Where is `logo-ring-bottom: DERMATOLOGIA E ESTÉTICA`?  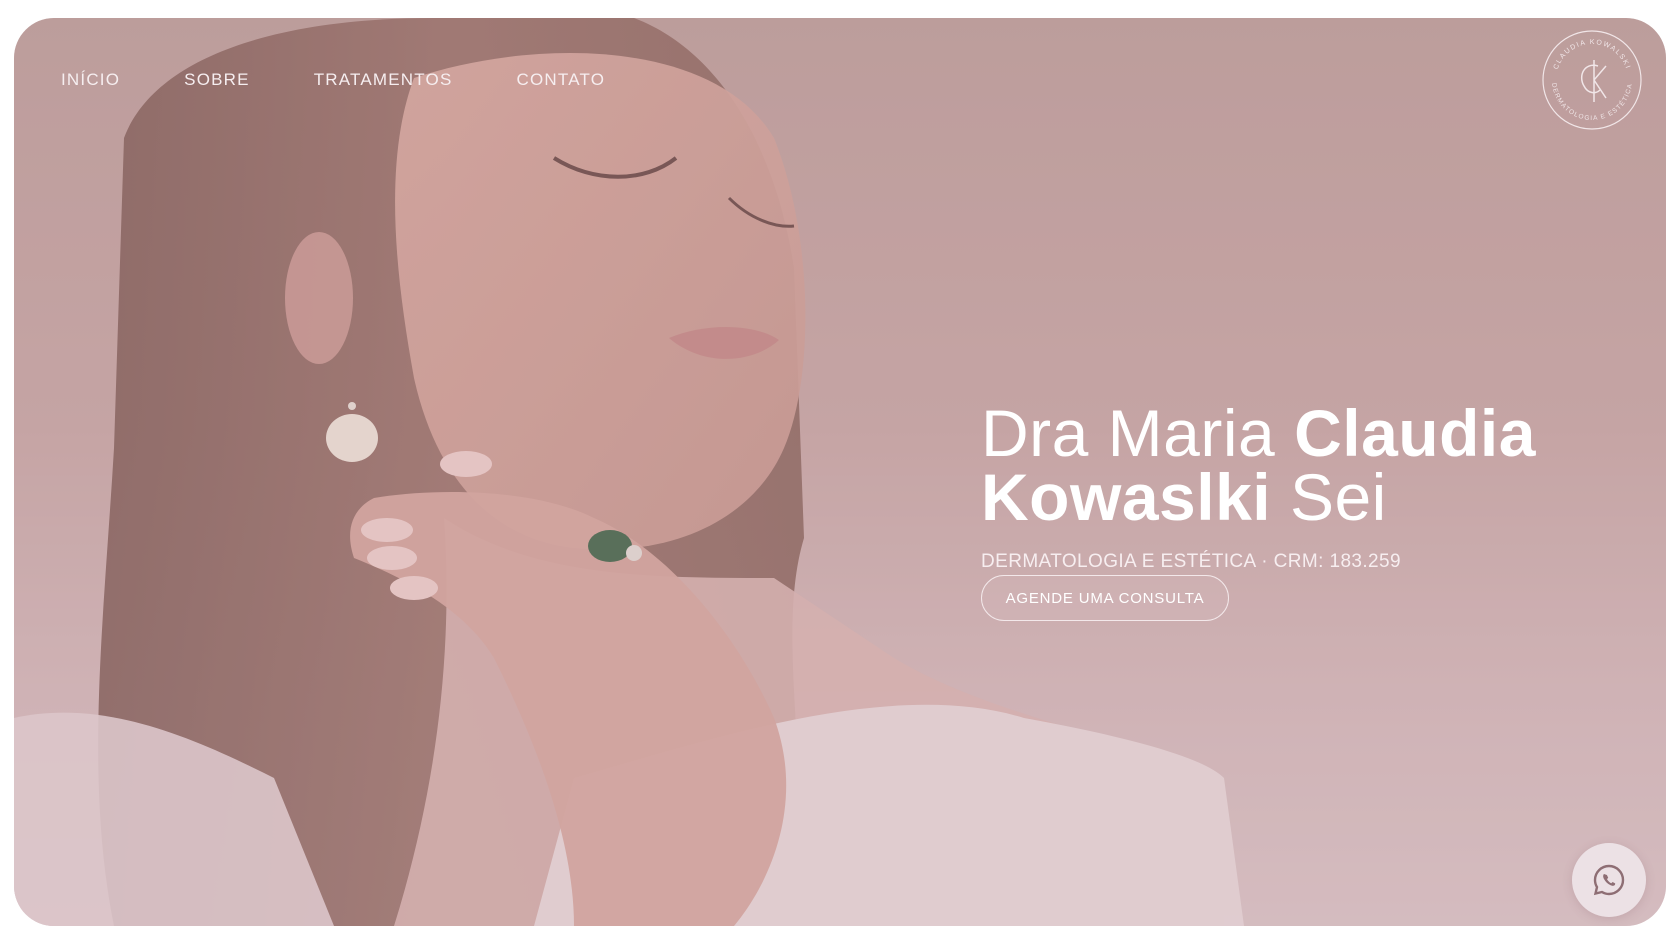
logo-ring-bottom: DERMATOLOGIA E ESTÉTICA is located at coordinates (1591, 102).